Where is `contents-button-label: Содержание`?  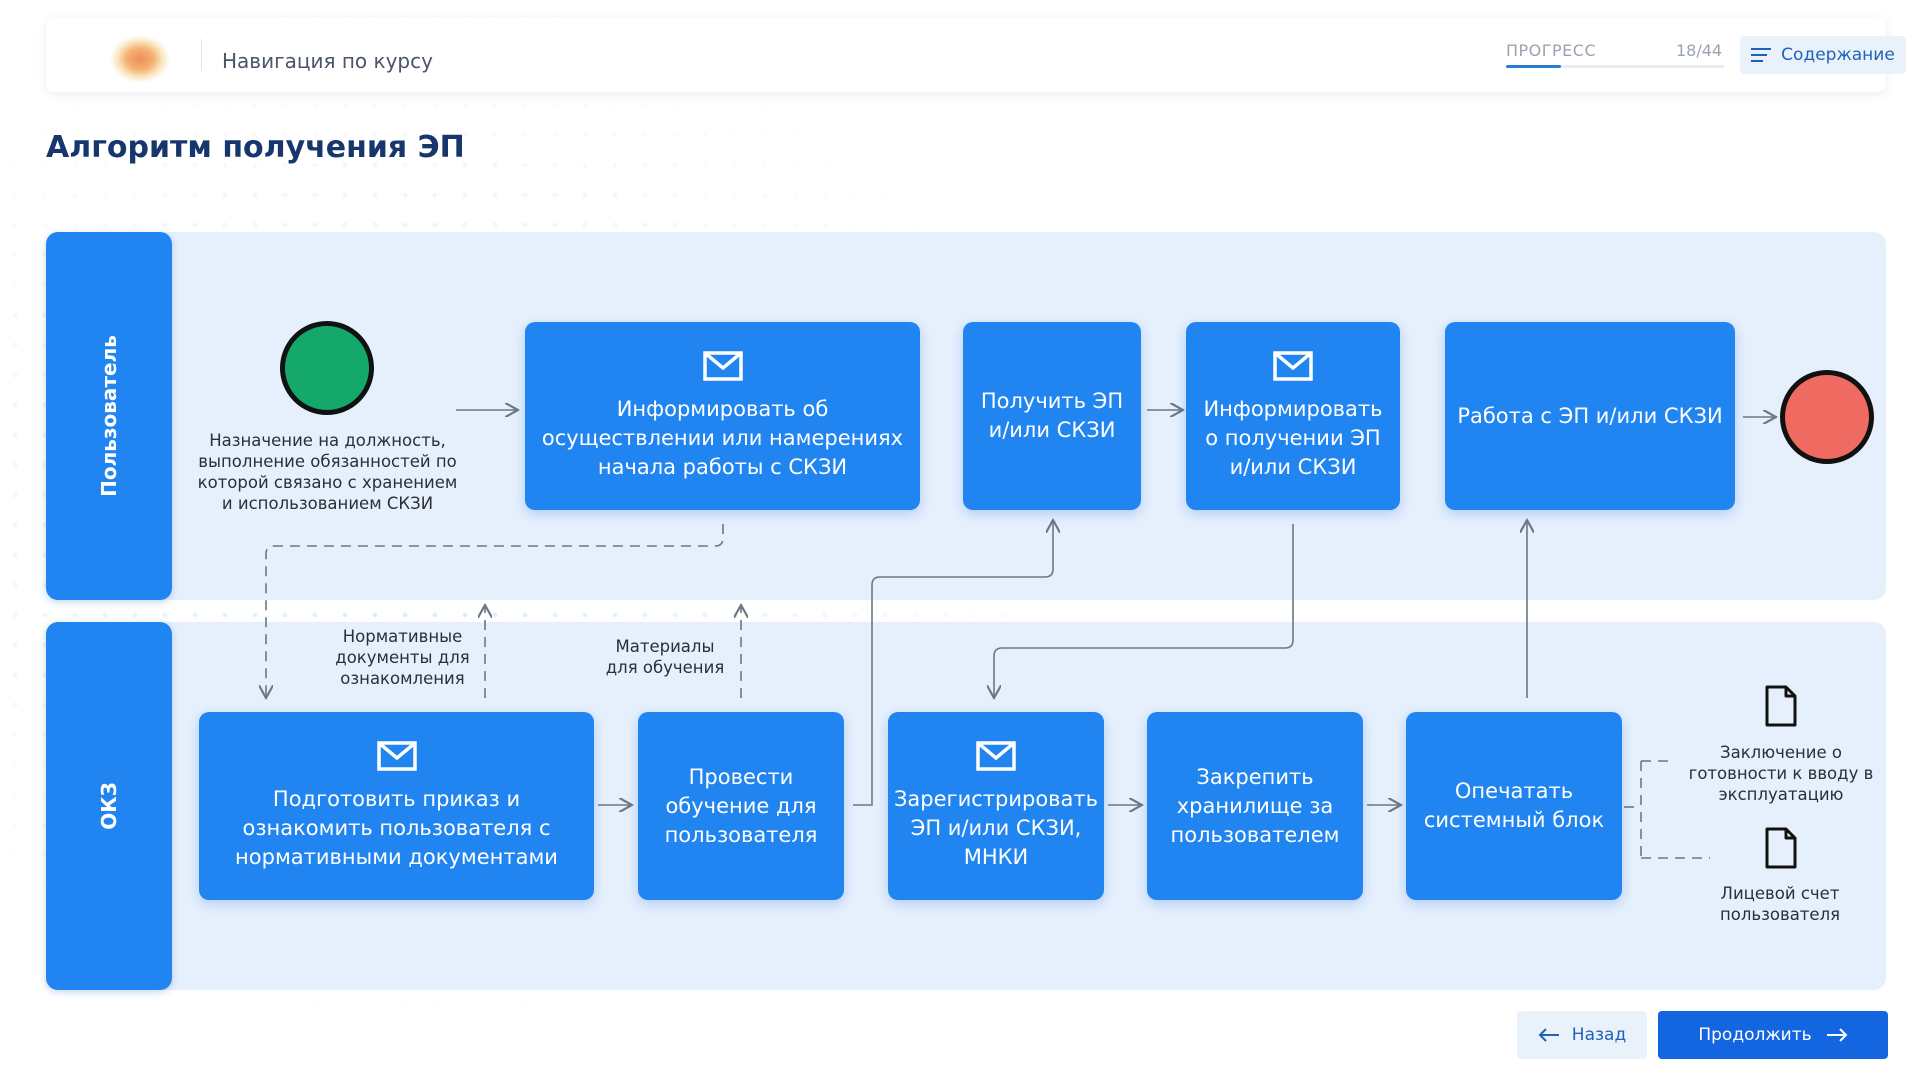 contents-button-label: Содержание is located at coordinates (1838, 55).